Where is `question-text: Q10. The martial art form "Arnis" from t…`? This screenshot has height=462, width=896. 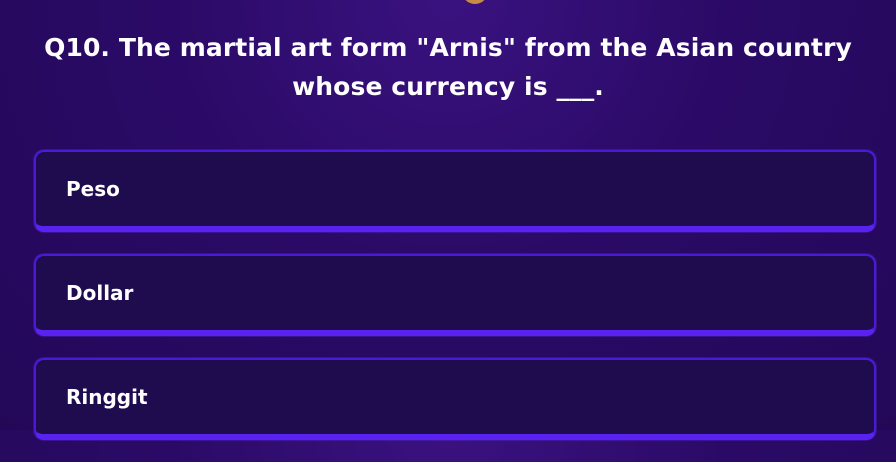 question-text: Q10. The martial art form "Arnis" from t… is located at coordinates (448, 67).